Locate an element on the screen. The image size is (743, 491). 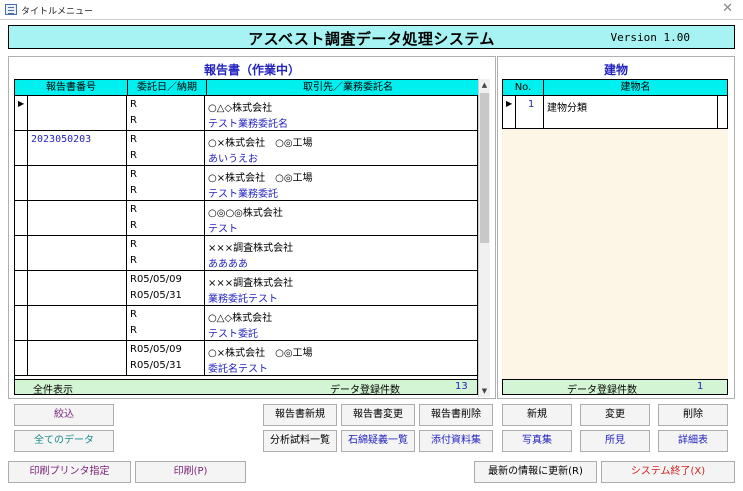
column-header-building-no: No. is located at coordinates (523, 87).